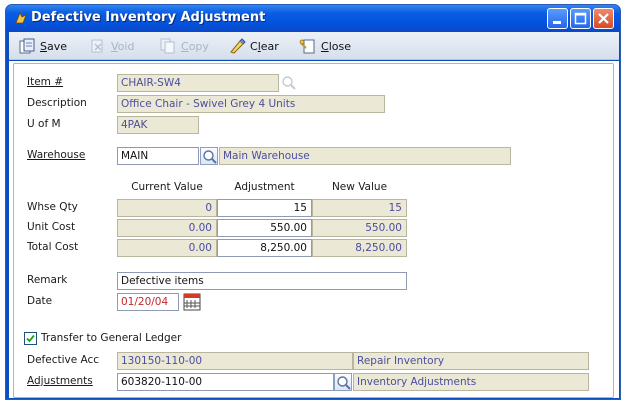  What do you see at coordinates (60, 381) in the screenshot?
I see `adjustments-label: Adjustments` at bounding box center [60, 381].